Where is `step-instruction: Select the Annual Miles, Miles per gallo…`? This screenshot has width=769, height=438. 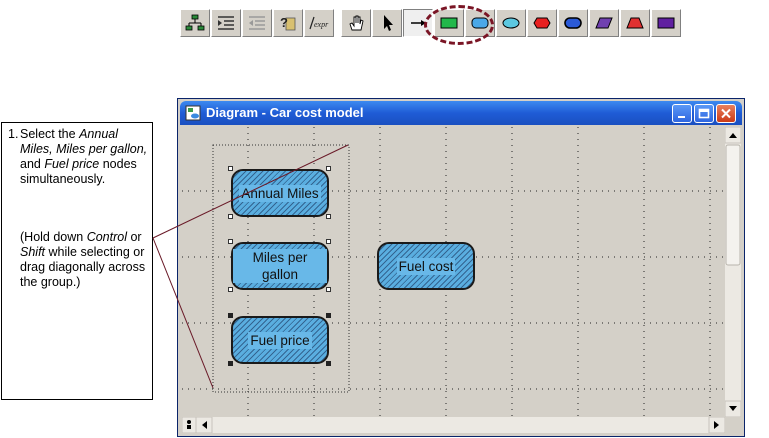 step-instruction: Select the Annual Miles, Miles per gallo… is located at coordinates (84, 156).